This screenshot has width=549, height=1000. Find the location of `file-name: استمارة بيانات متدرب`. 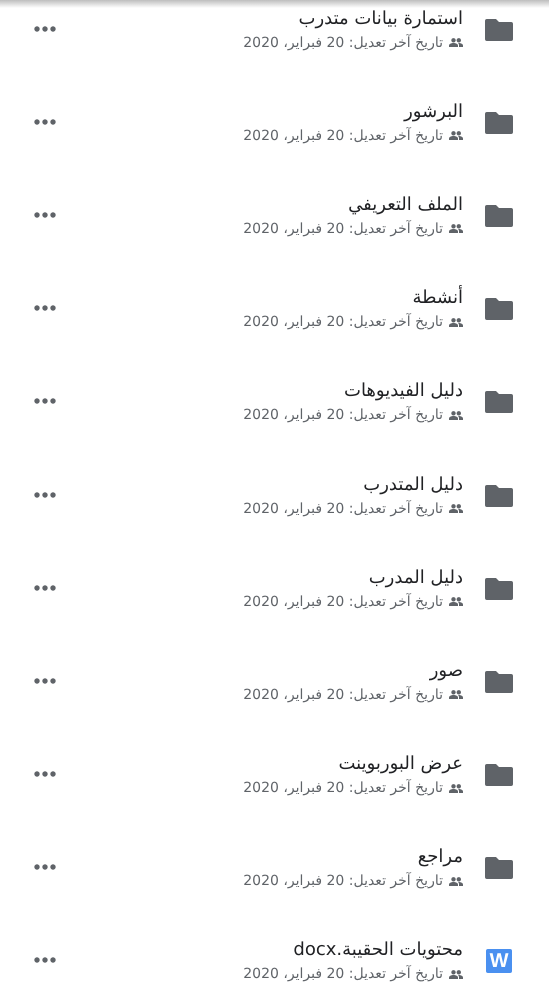

file-name: استمارة بيانات متدرب is located at coordinates (380, 18).